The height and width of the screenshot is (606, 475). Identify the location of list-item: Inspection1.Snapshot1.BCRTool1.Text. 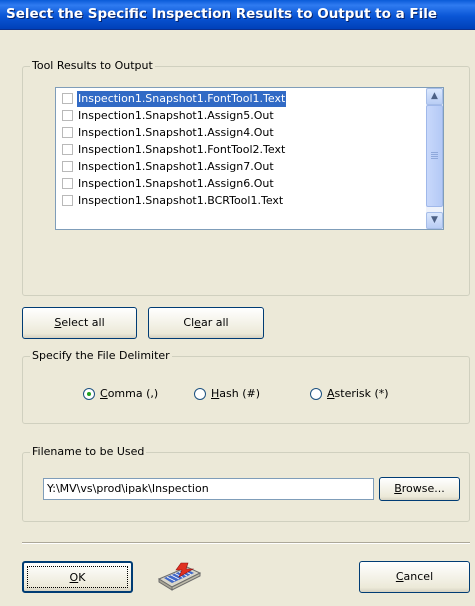
(242, 201).